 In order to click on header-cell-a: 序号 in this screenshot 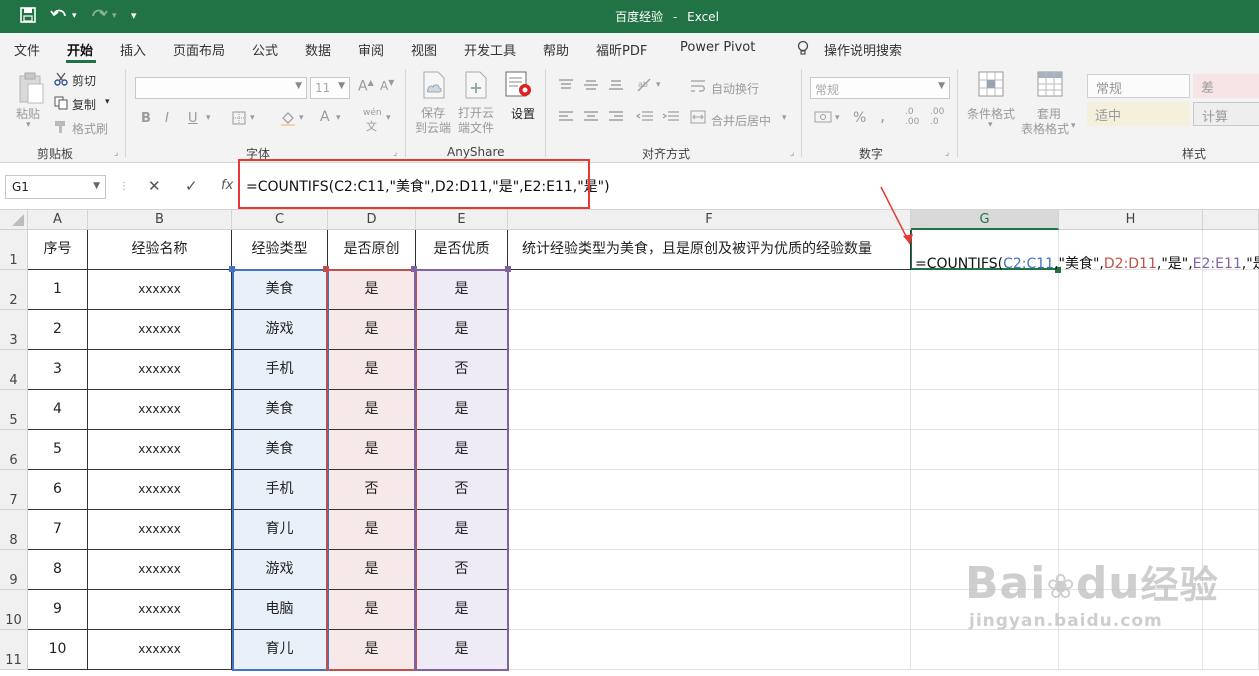, I will do `click(58, 250)`.